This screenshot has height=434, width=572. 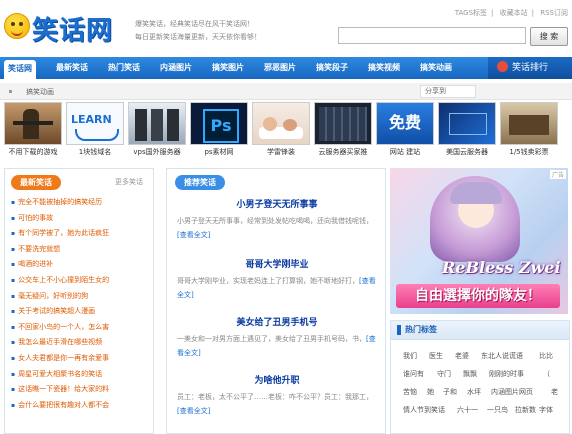 What do you see at coordinates (525, 410) in the screenshot?
I see `tag-link: 拉新数` at bounding box center [525, 410].